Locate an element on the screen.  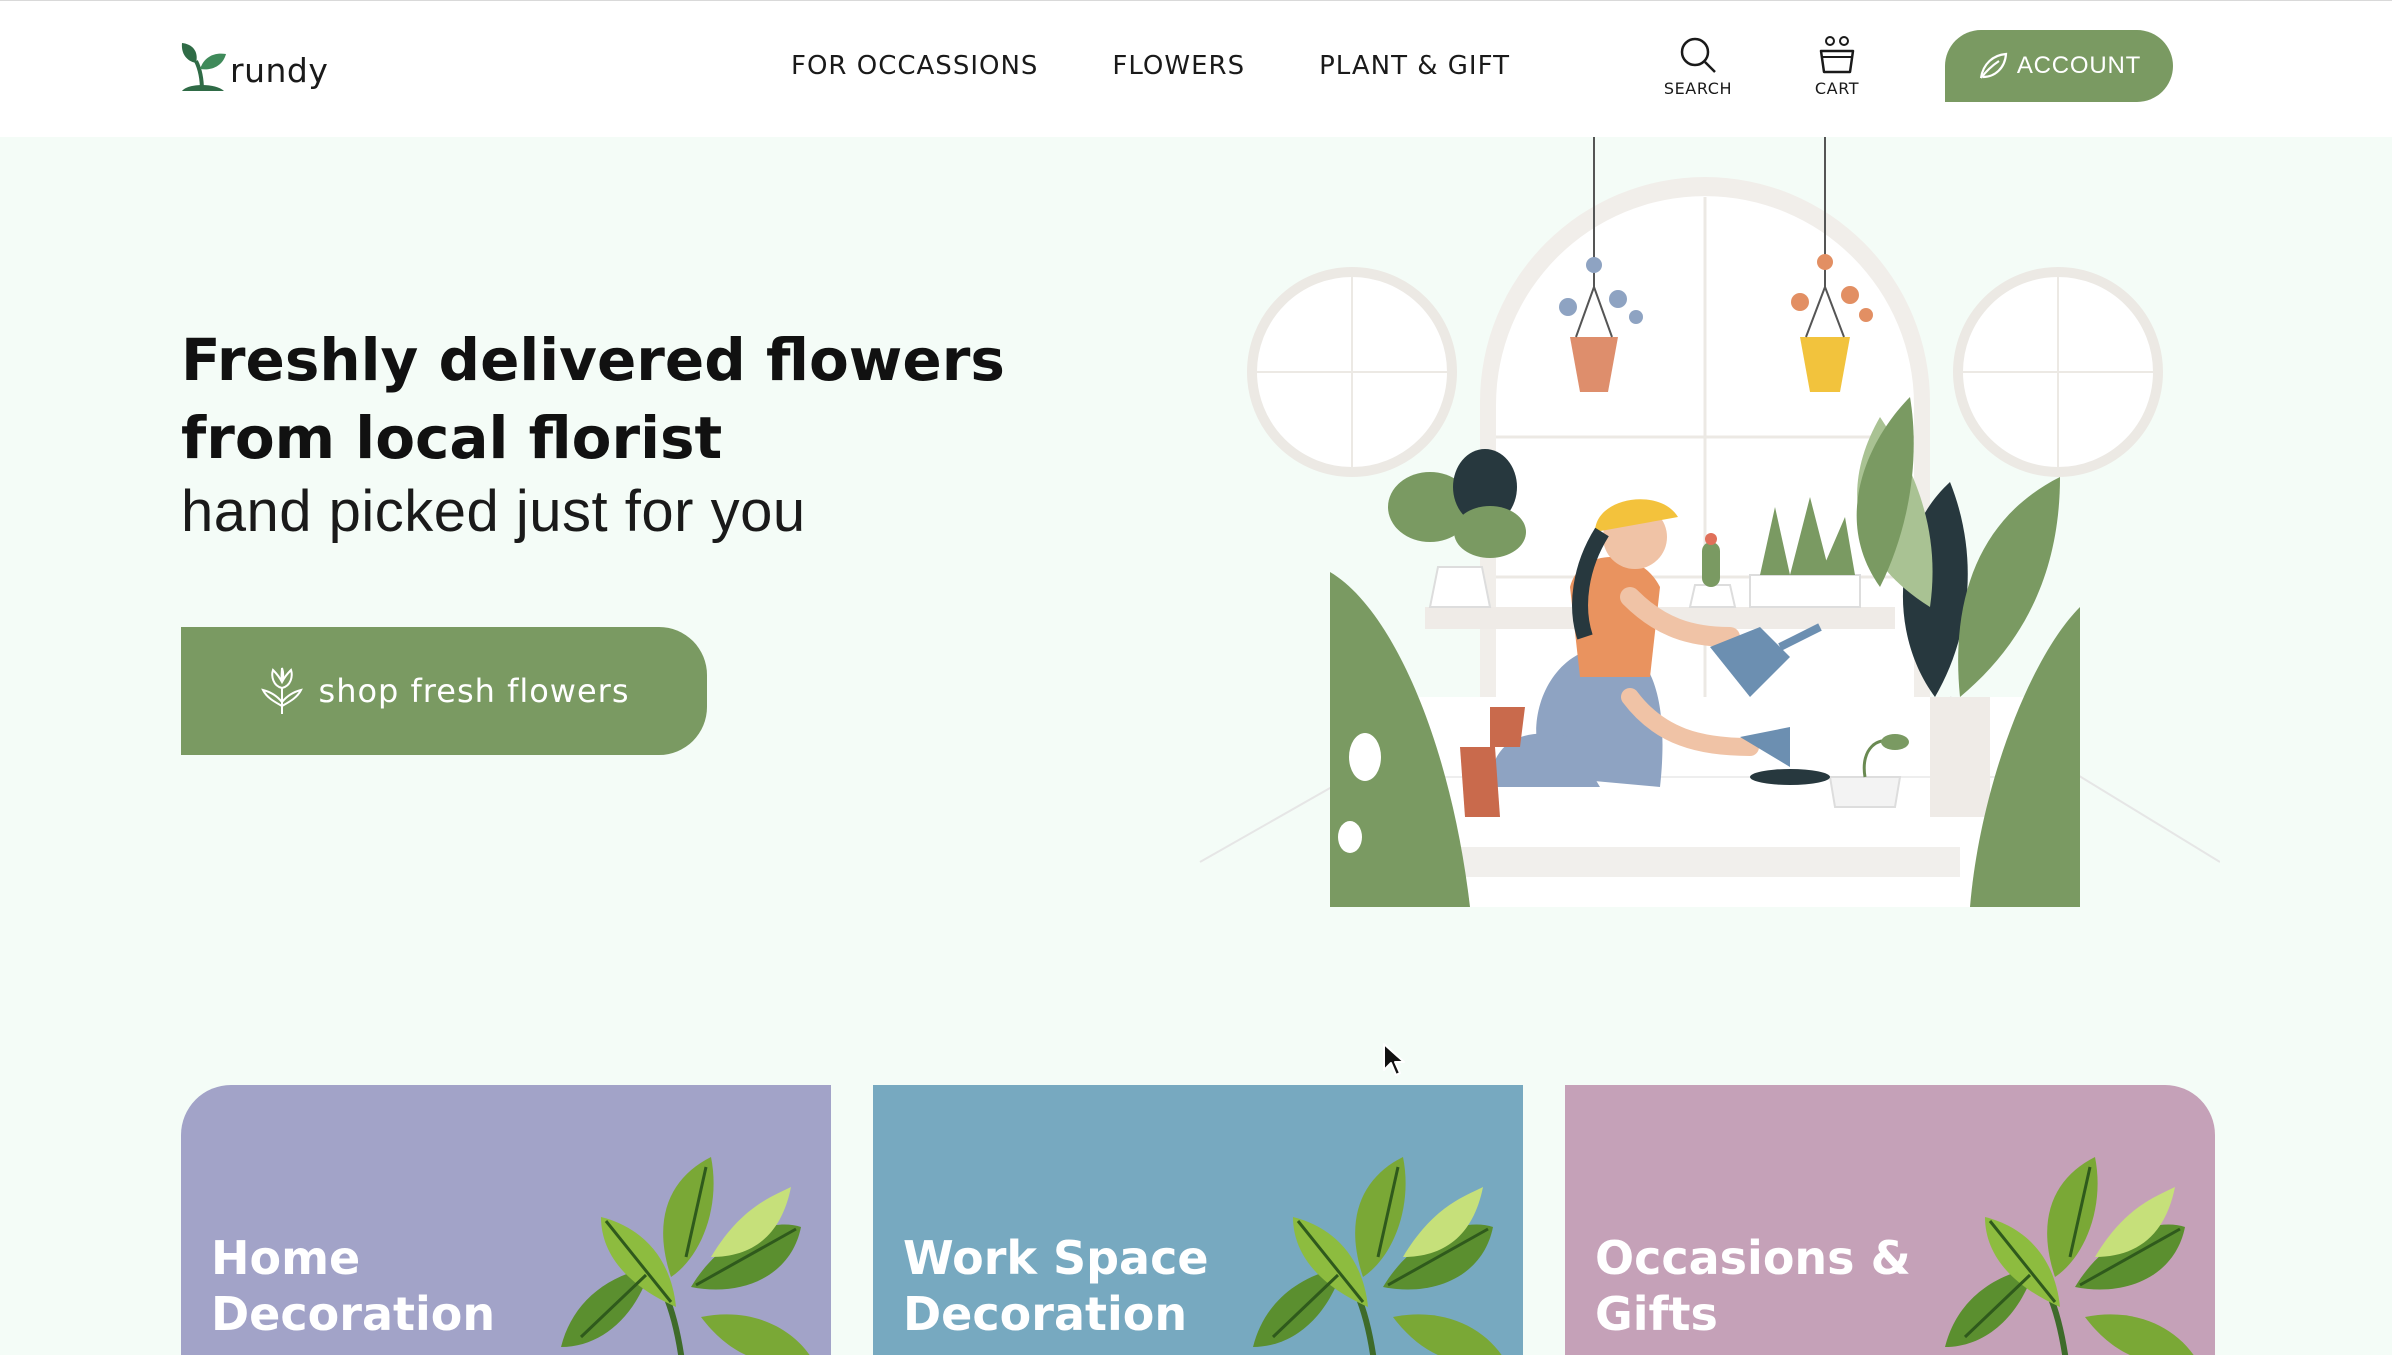
card-title-workspace: Work Space Decoration is located at coordinates (1056, 1286).